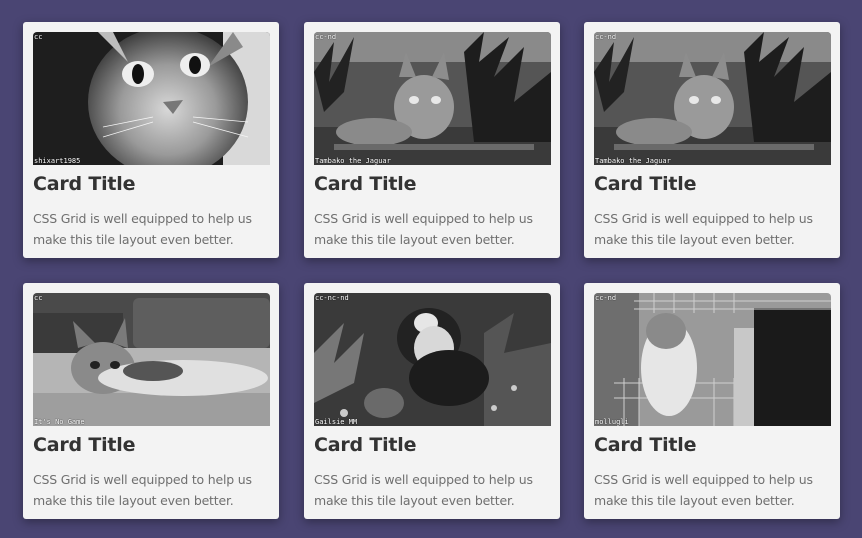 The height and width of the screenshot is (538, 862). What do you see at coordinates (59, 422) in the screenshot?
I see `photo-credit: It's No Game` at bounding box center [59, 422].